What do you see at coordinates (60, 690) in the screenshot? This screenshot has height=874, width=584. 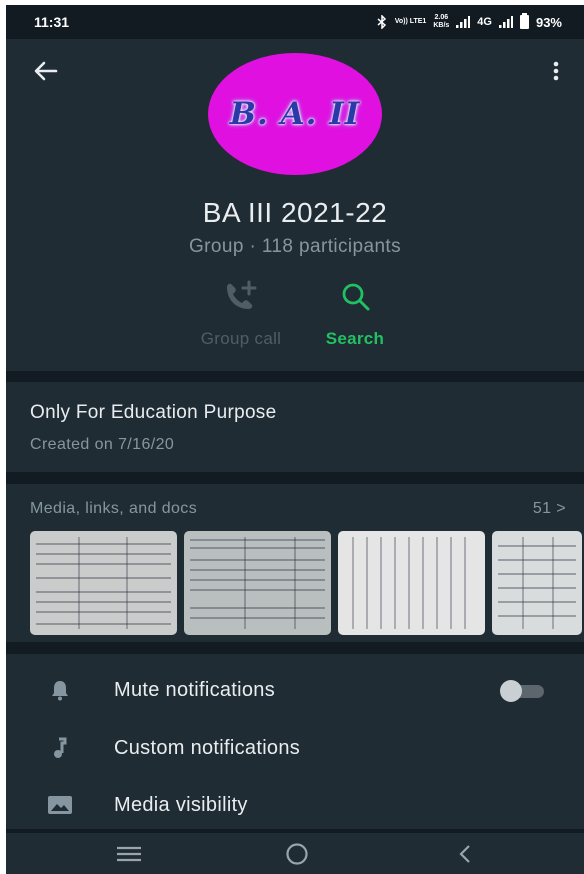 I see `bell-icon` at bounding box center [60, 690].